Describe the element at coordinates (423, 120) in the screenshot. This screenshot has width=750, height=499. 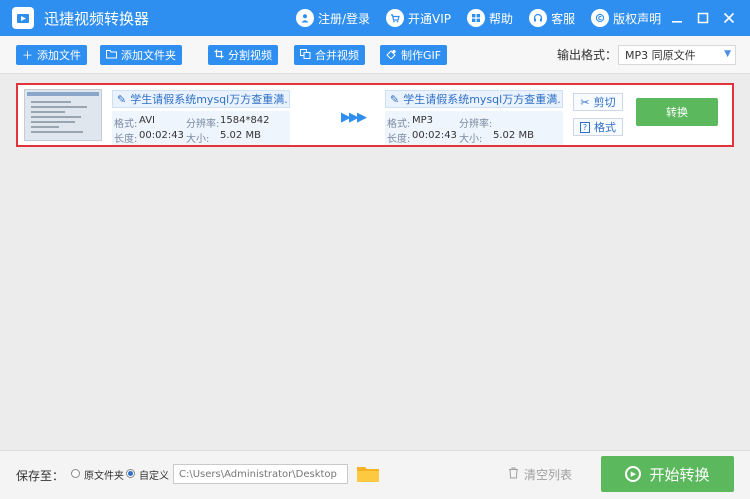
I see `target-format: MP3` at that location.